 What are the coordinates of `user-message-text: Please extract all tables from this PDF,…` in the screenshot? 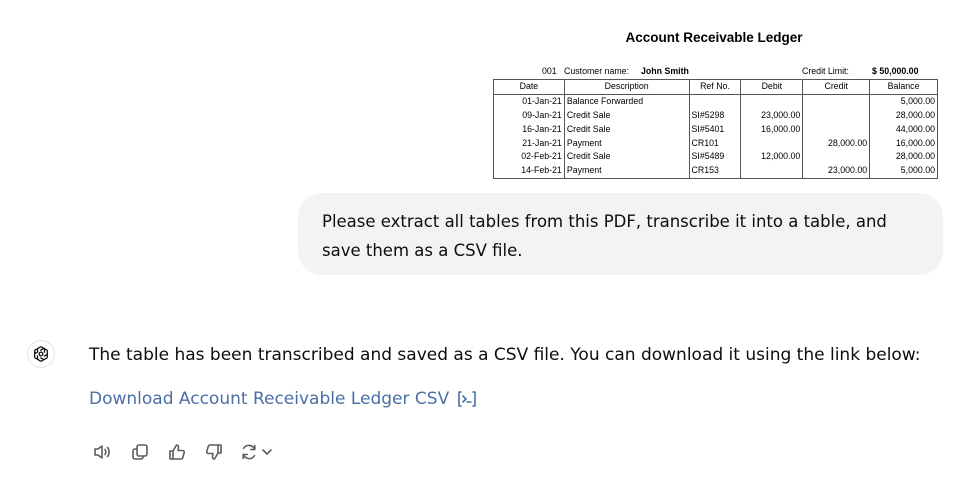 It's located at (604, 236).